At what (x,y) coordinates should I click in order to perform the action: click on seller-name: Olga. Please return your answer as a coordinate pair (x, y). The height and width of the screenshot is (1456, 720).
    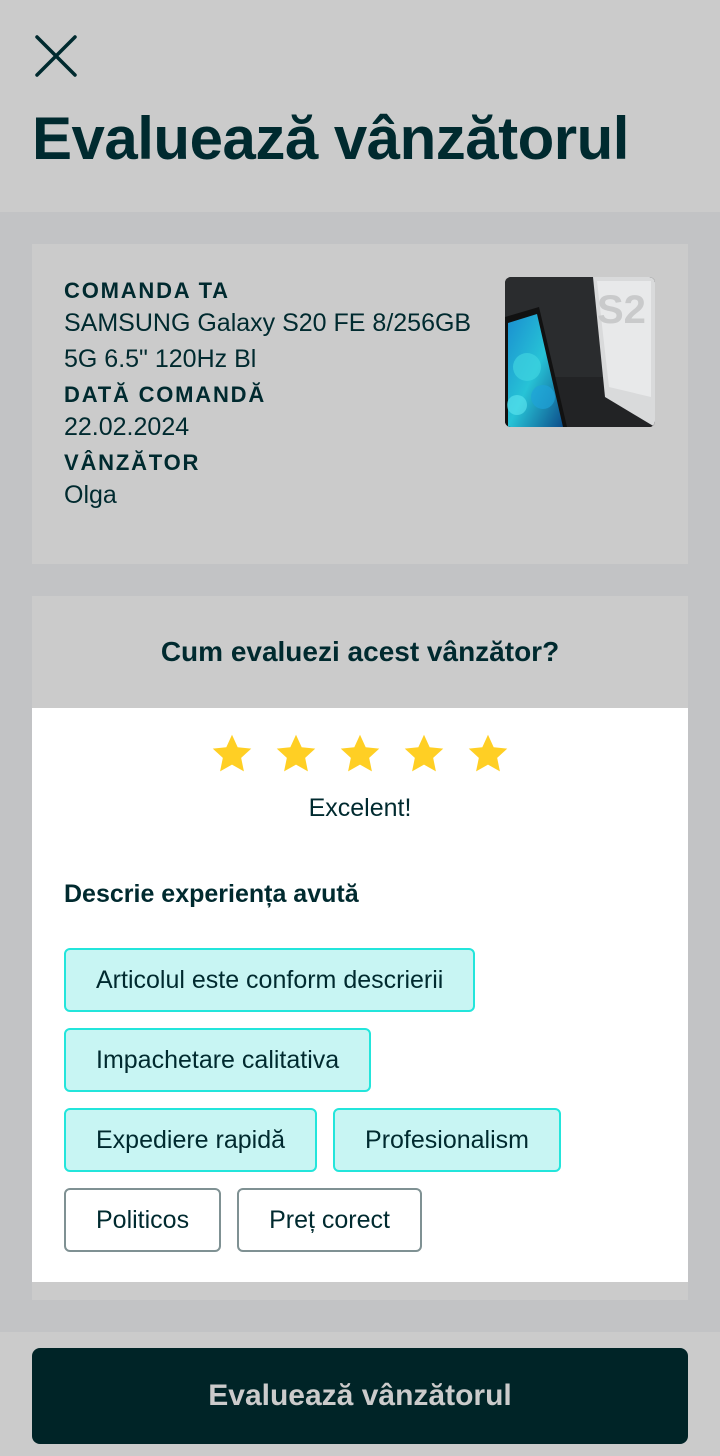
    Looking at the image, I should click on (90, 495).